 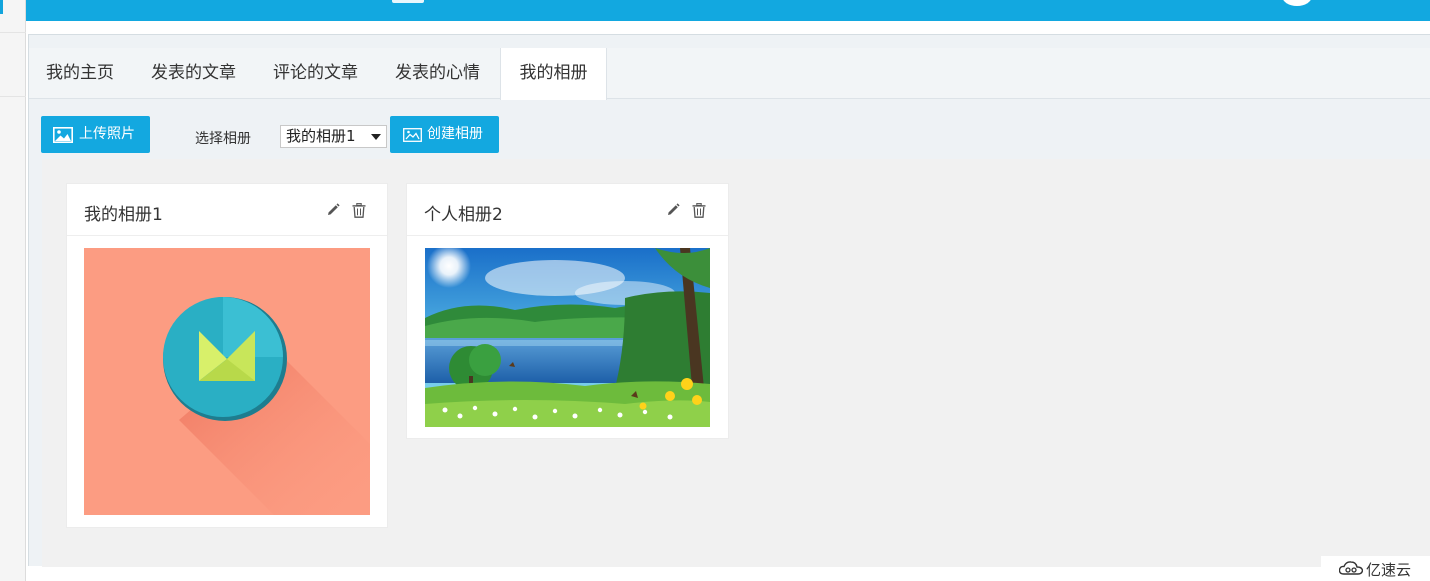 I want to click on tab-commented-articles: 评论的文章, so click(x=315, y=73).